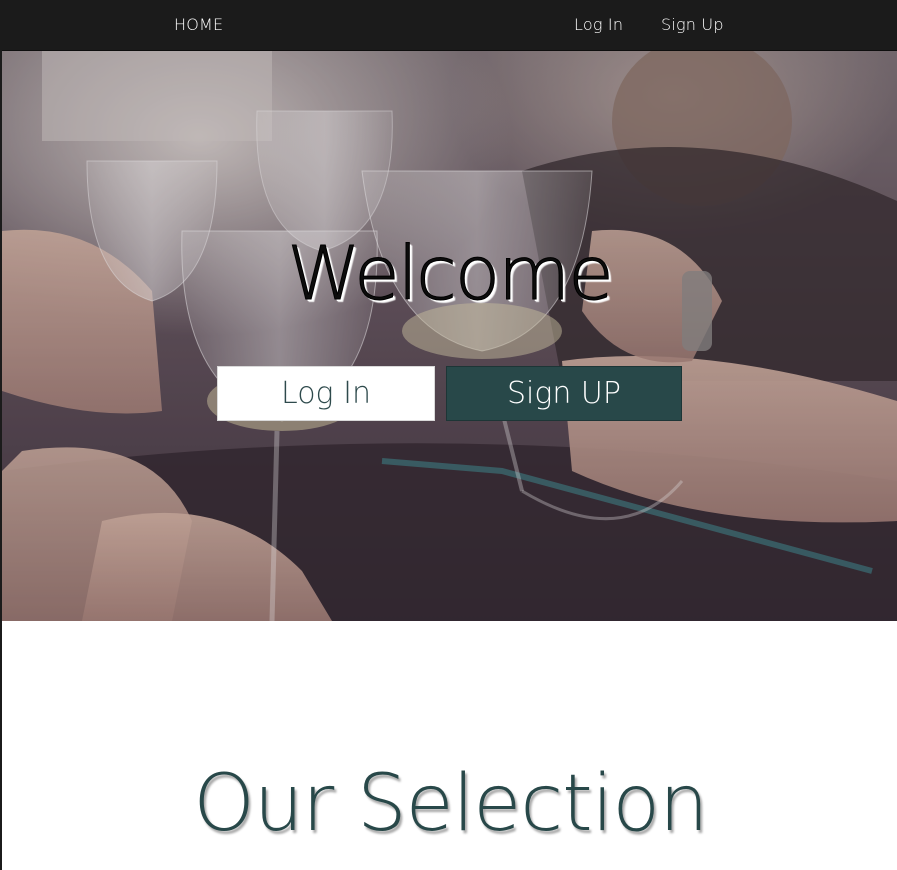 Image resolution: width=897 pixels, height=870 pixels. Describe the element at coordinates (449, 25) in the screenshot. I see `top-navbar: HOME Log In Sign Up` at that location.